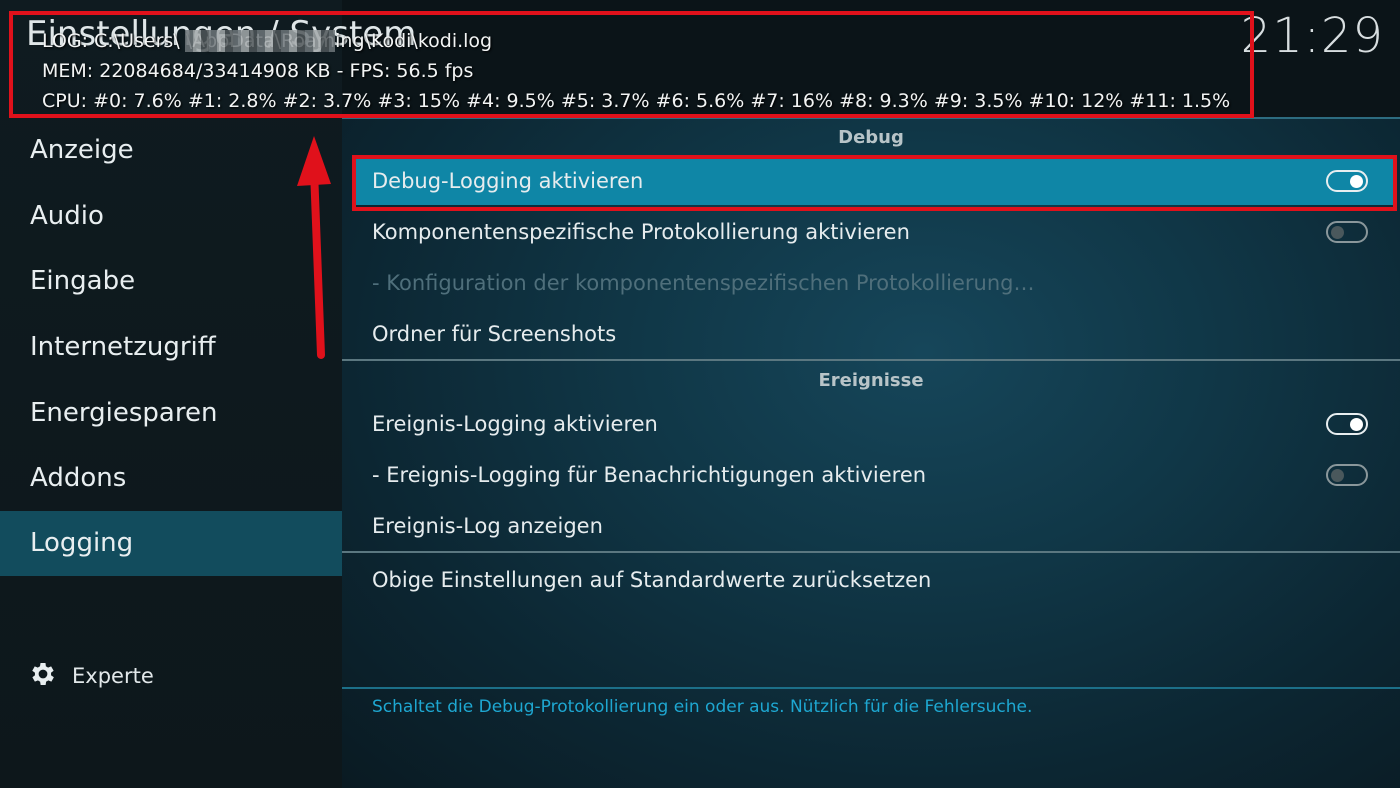 The image size is (1400, 788). Describe the element at coordinates (171, 543) in the screenshot. I see `sidebar-item-logging: Logging` at that location.